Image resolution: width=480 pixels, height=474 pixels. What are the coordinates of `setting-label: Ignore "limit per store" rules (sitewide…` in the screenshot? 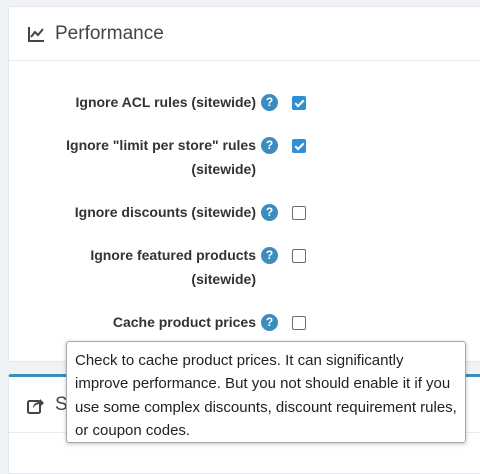 It's located at (161, 157).